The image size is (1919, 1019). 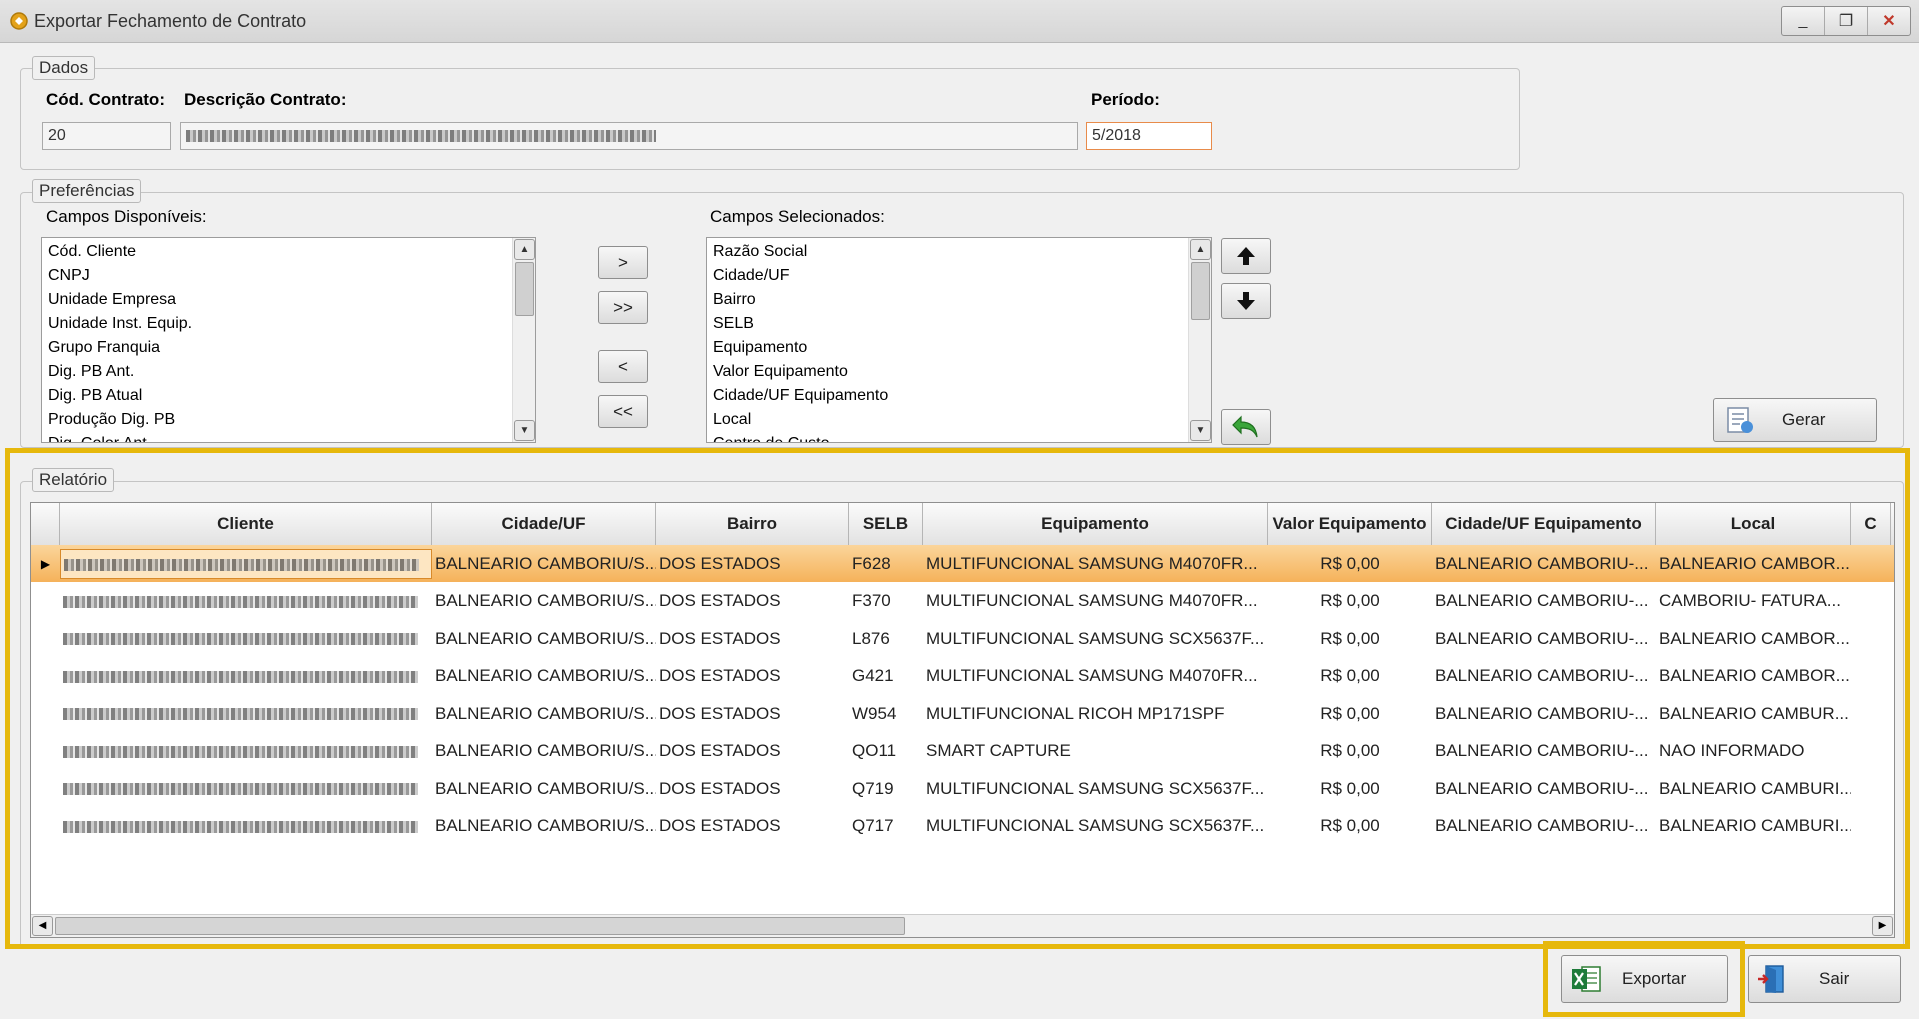 What do you see at coordinates (106, 136) in the screenshot?
I see `cod-contrato-field: 20` at bounding box center [106, 136].